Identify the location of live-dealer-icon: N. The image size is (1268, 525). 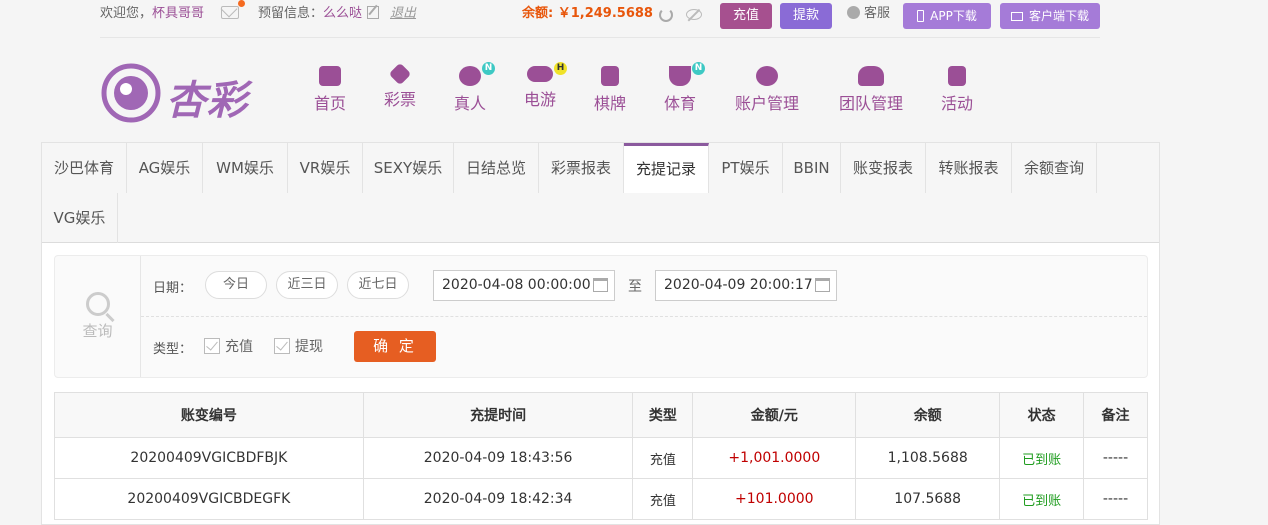
(477, 74).